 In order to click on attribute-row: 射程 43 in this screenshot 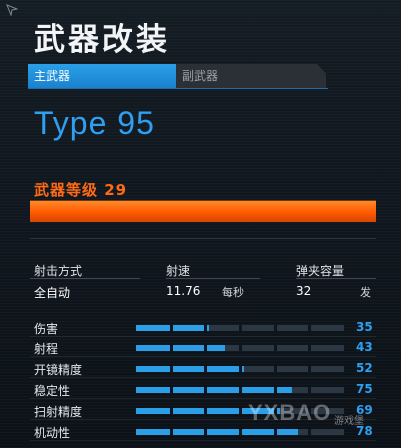, I will do `click(205, 348)`.